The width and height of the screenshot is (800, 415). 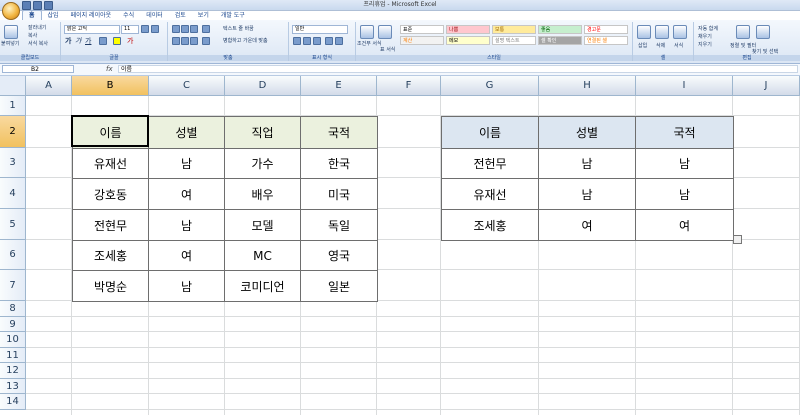 I want to click on cell-style-4: 경고문, so click(x=606, y=29).